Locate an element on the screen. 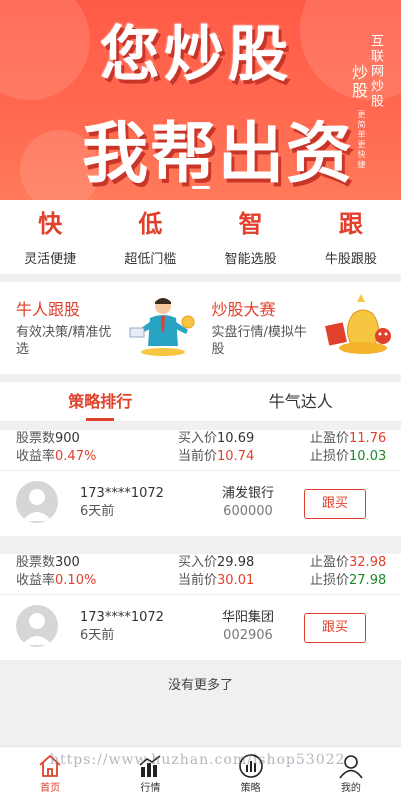 The width and height of the screenshot is (401, 802). stock-name: 浦发银行 is located at coordinates (247, 493).